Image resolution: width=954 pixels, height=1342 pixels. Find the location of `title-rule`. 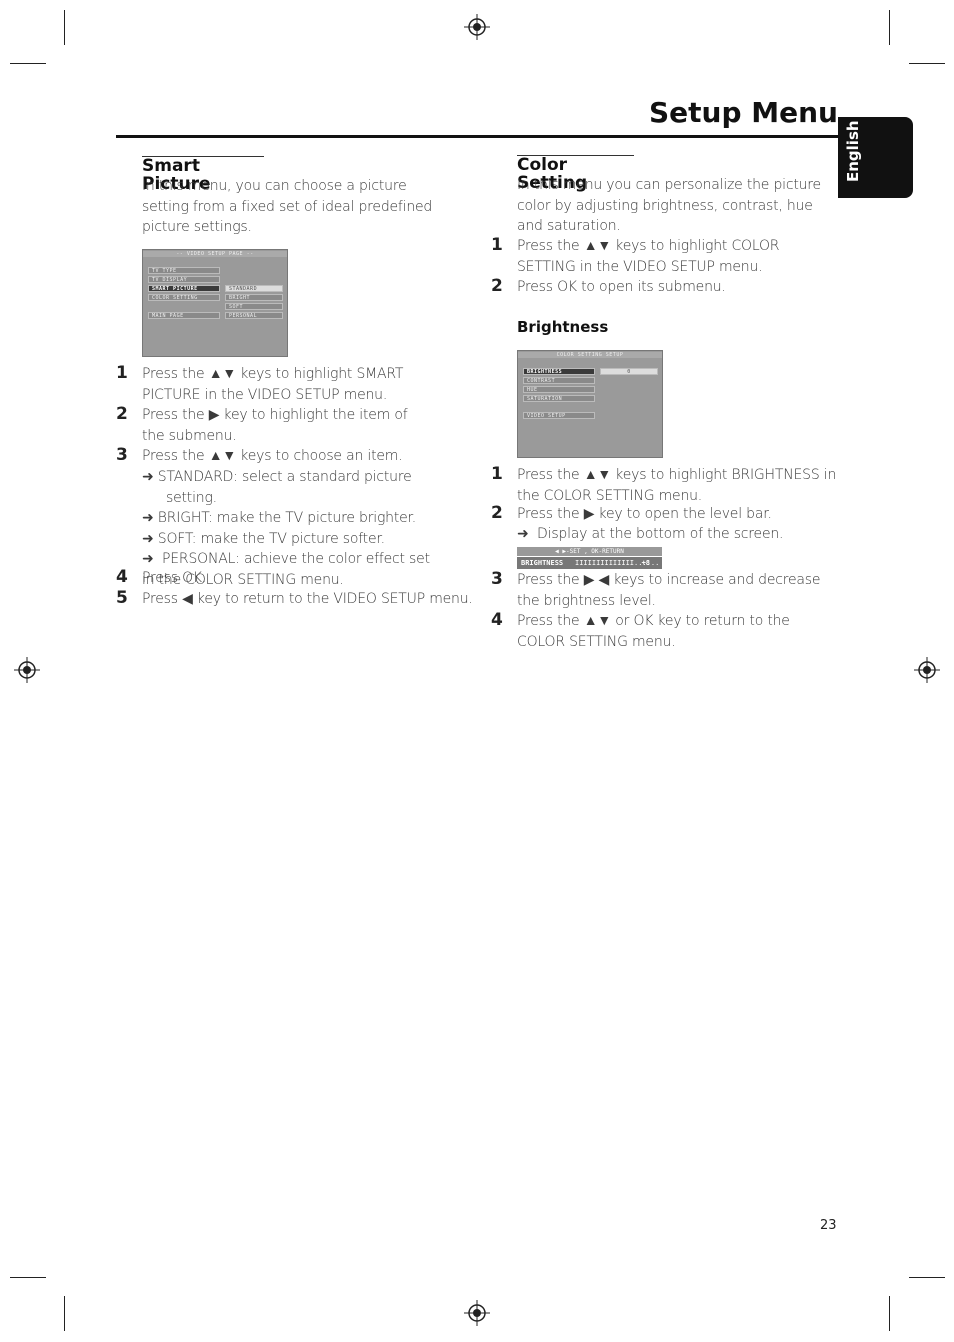

title-rule is located at coordinates (477, 136).